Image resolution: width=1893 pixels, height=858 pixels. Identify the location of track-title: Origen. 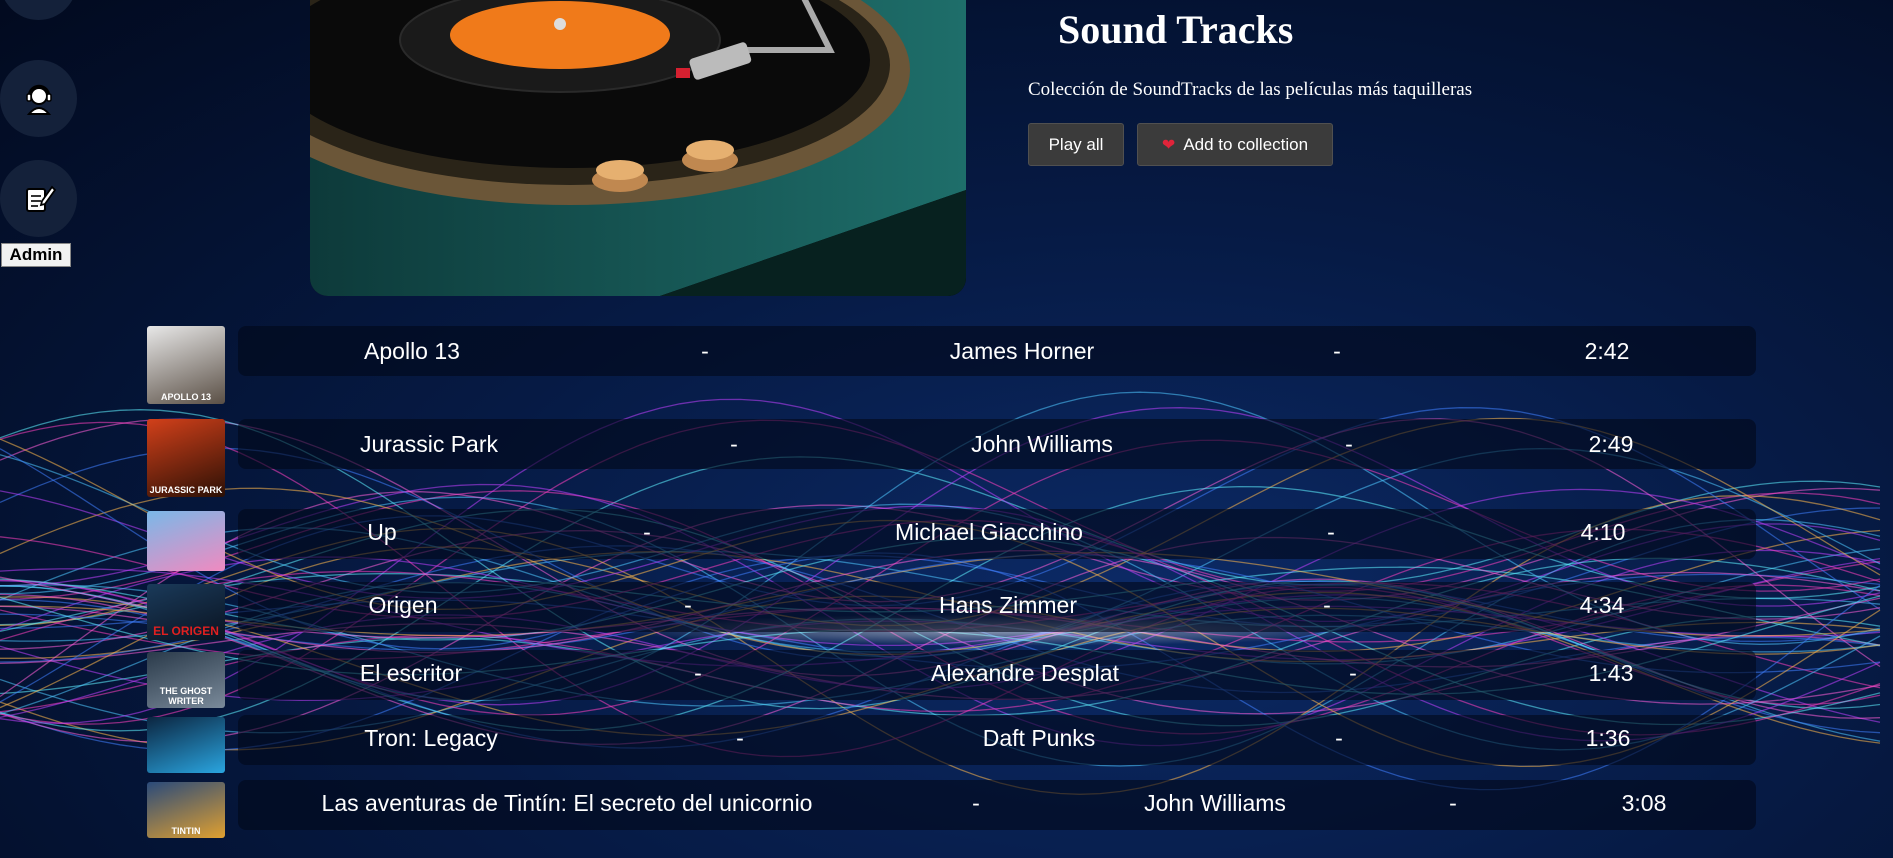
(403, 605).